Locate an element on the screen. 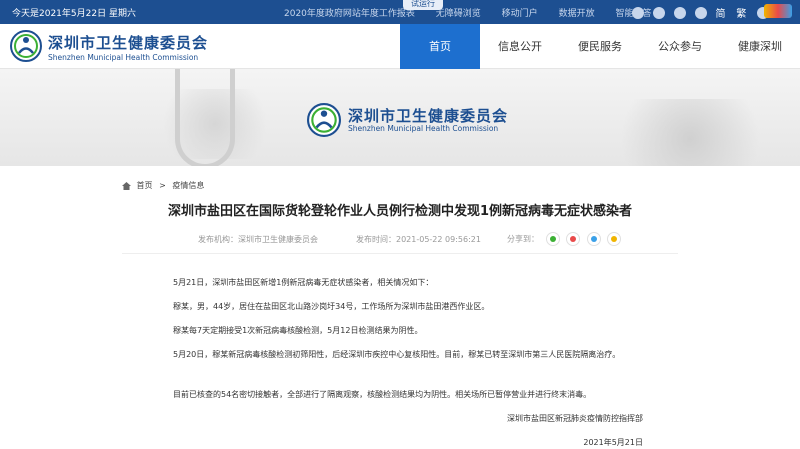 This screenshot has width=800, height=449. signature: 深圳市盐田区新冠肺炎疫情防控指挥部 is located at coordinates (575, 418).